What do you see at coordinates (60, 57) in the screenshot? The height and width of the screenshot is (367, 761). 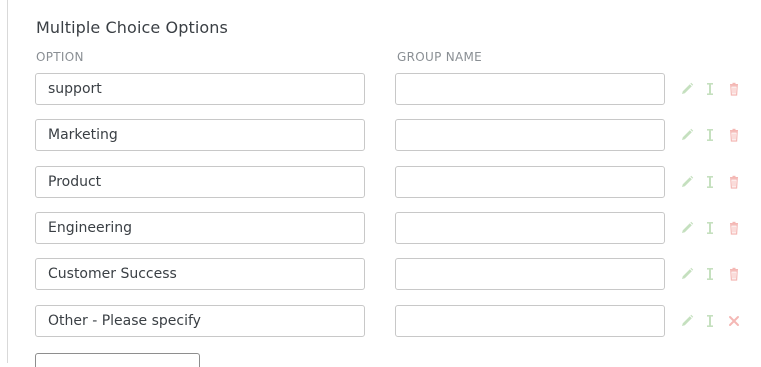 I see `option-column-header: OPTION` at bounding box center [60, 57].